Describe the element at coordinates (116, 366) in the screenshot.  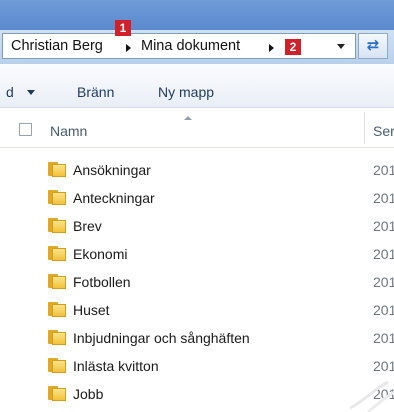
I see `file-name: Inlästa kvitton` at that location.